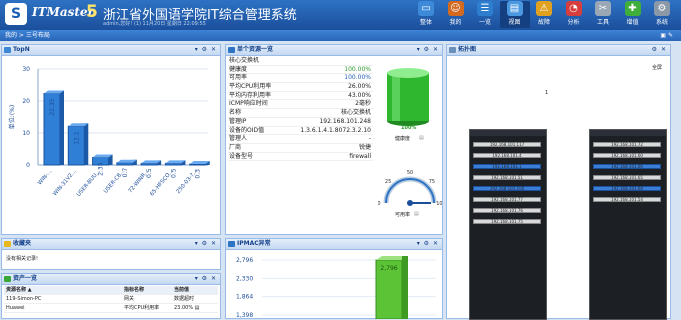  What do you see at coordinates (544, 14) in the screenshot?
I see `nav-item-4: ⚠ 故障` at bounding box center [544, 14].